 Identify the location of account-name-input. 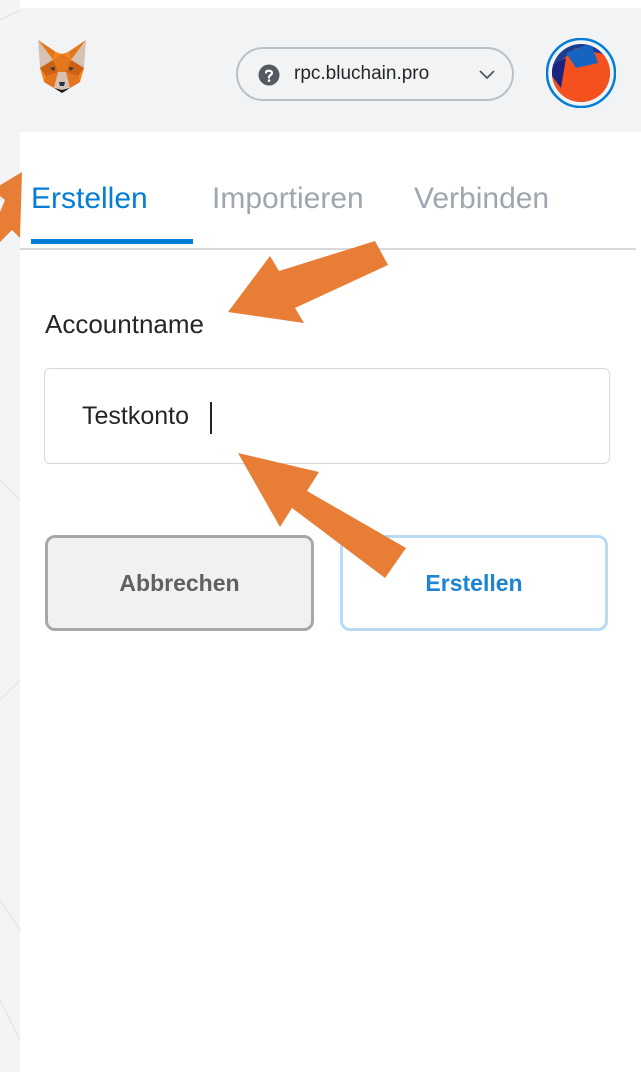
(327, 416).